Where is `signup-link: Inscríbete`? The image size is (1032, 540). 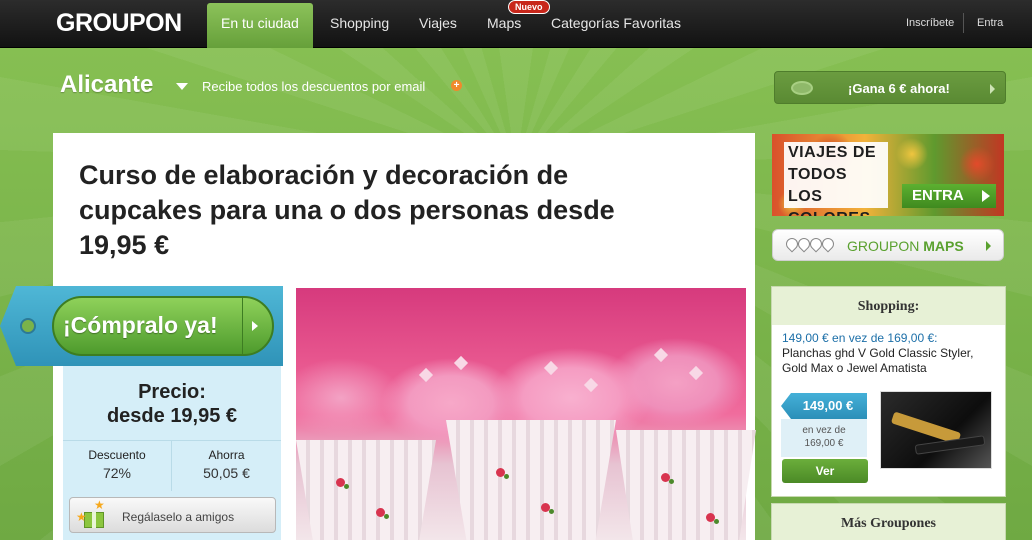
signup-link: Inscríbete is located at coordinates (930, 23).